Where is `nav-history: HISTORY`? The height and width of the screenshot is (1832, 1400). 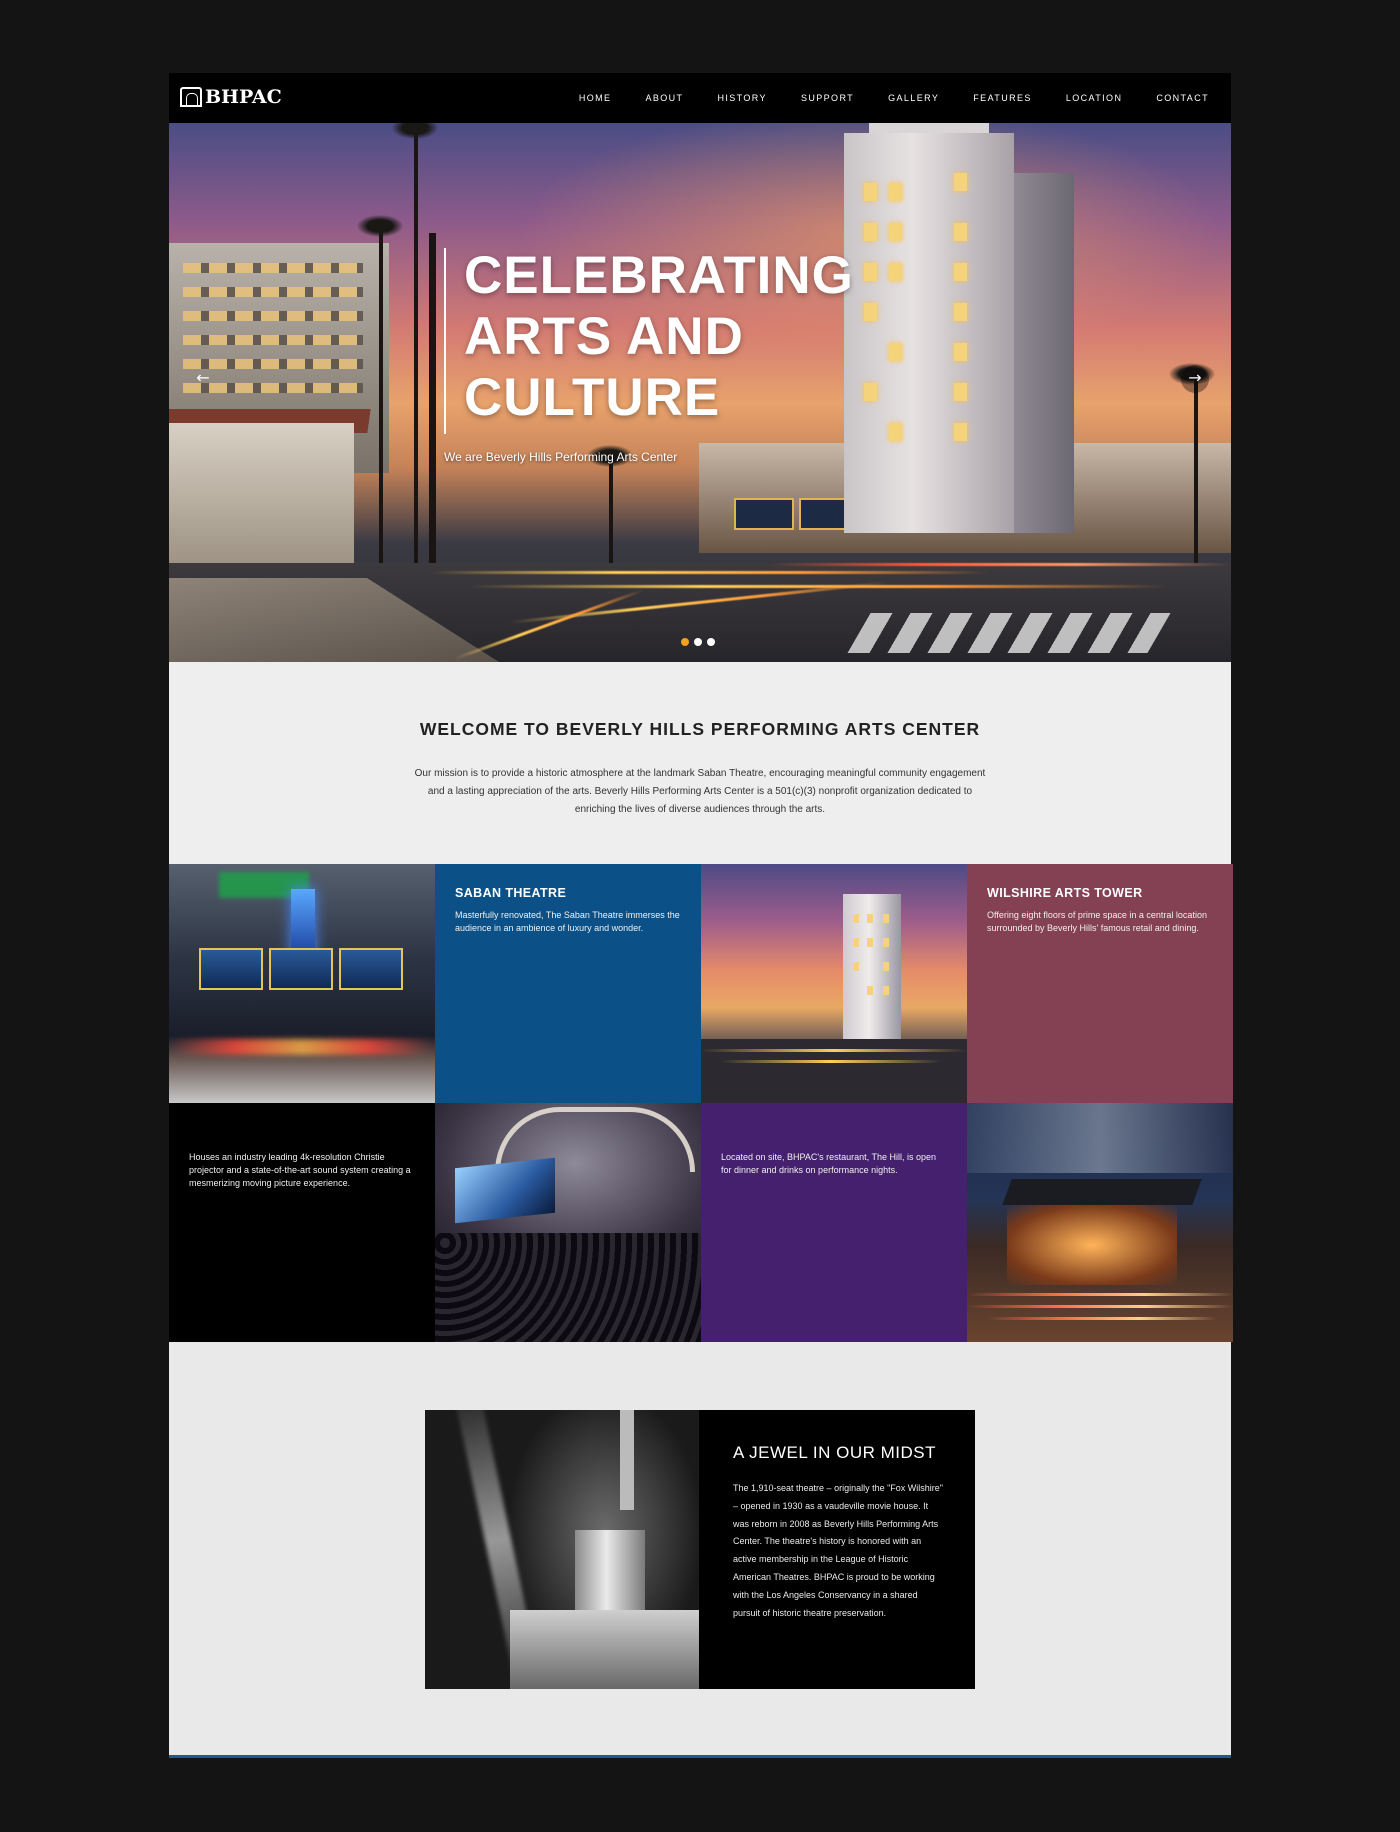
nav-history: HISTORY is located at coordinates (741, 98).